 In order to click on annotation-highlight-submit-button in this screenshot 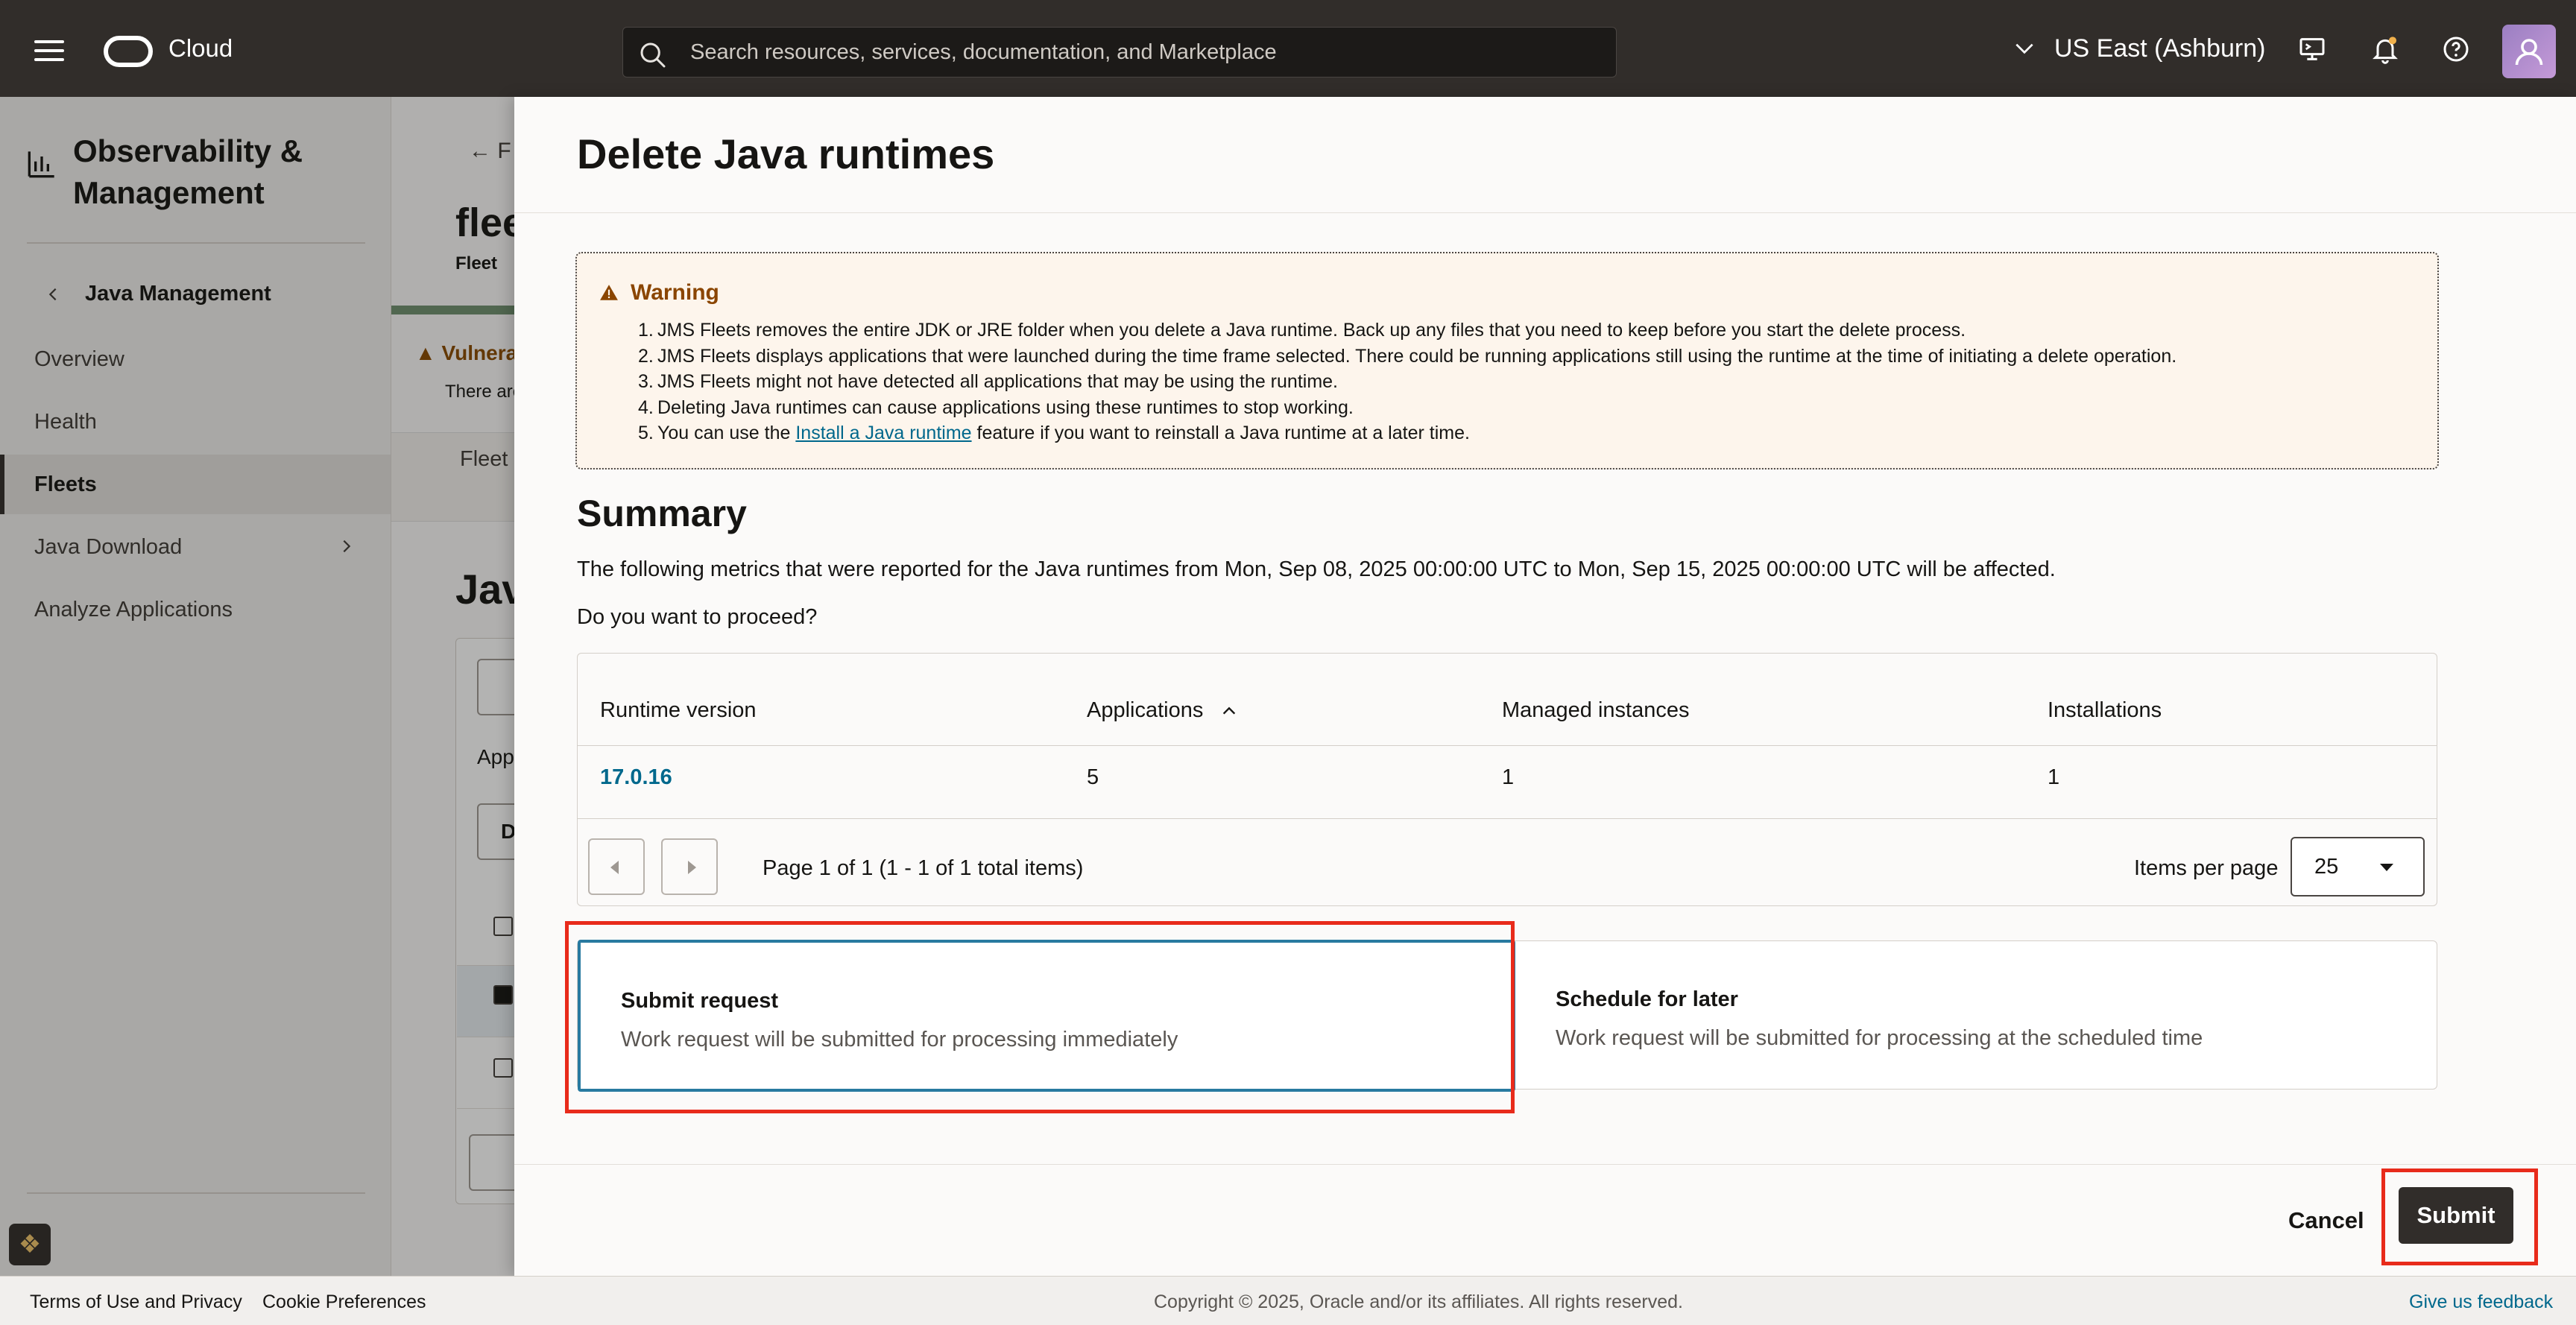, I will do `click(2459, 1217)`.